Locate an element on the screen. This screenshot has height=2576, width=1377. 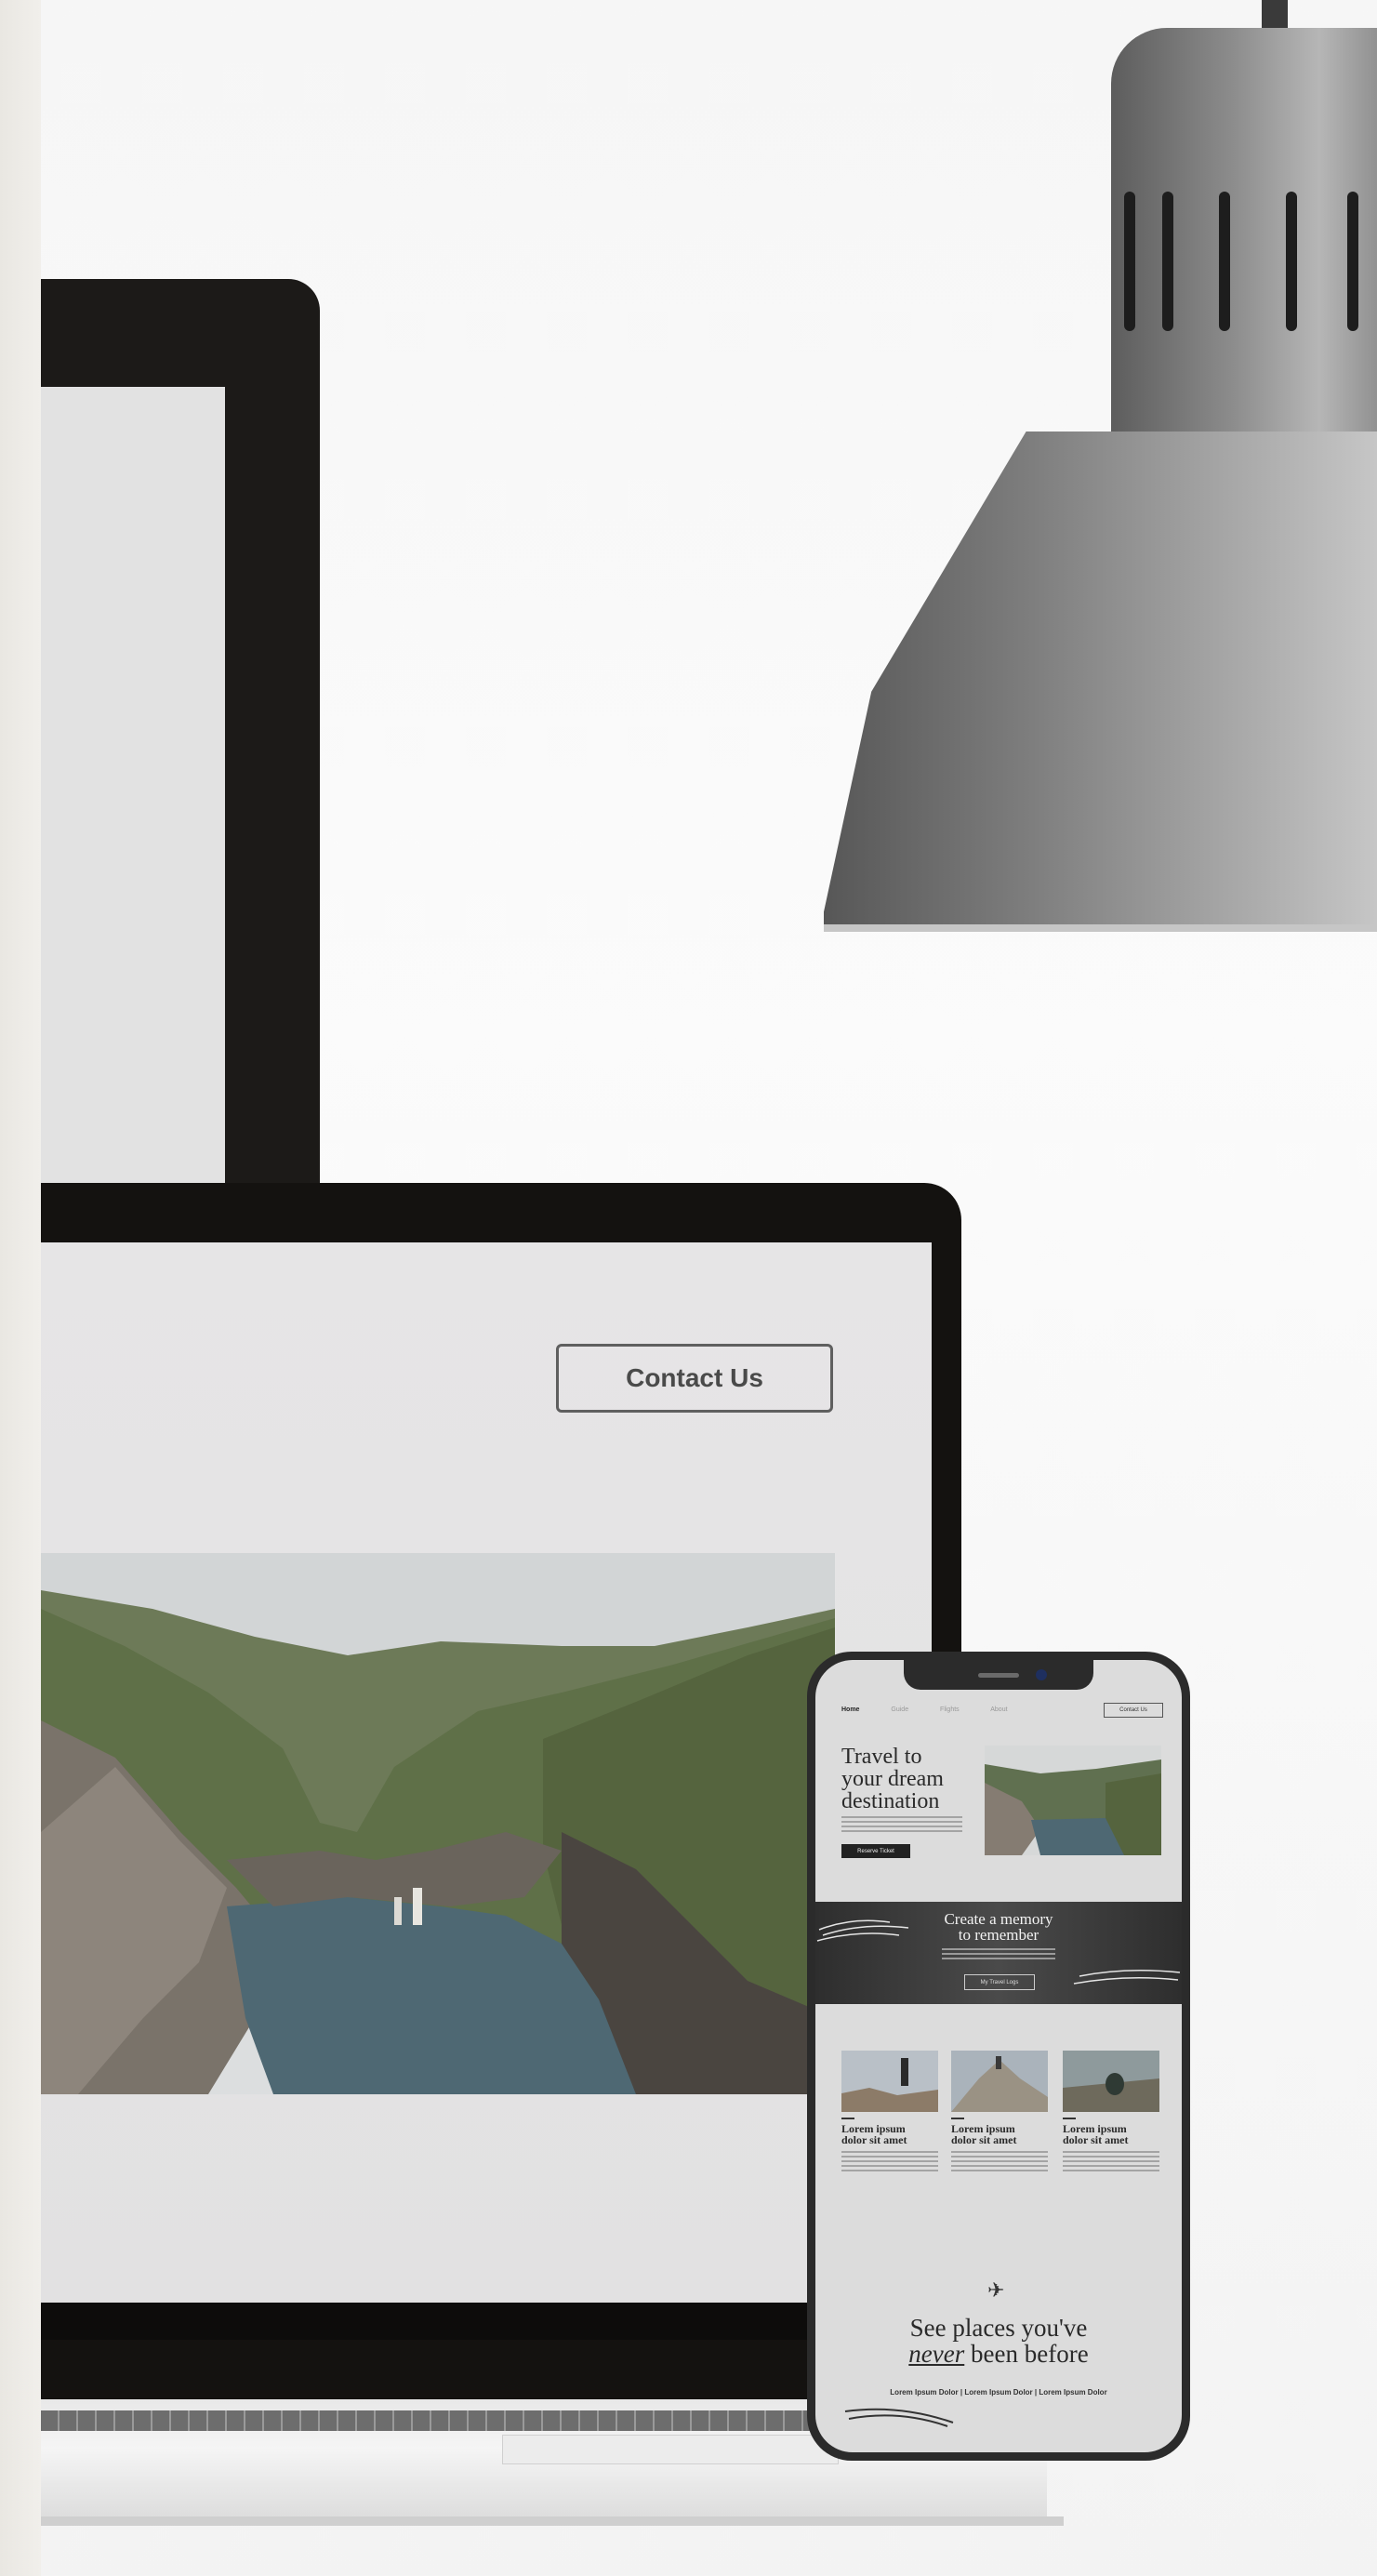
laptop-trackpad is located at coordinates (670, 2449).